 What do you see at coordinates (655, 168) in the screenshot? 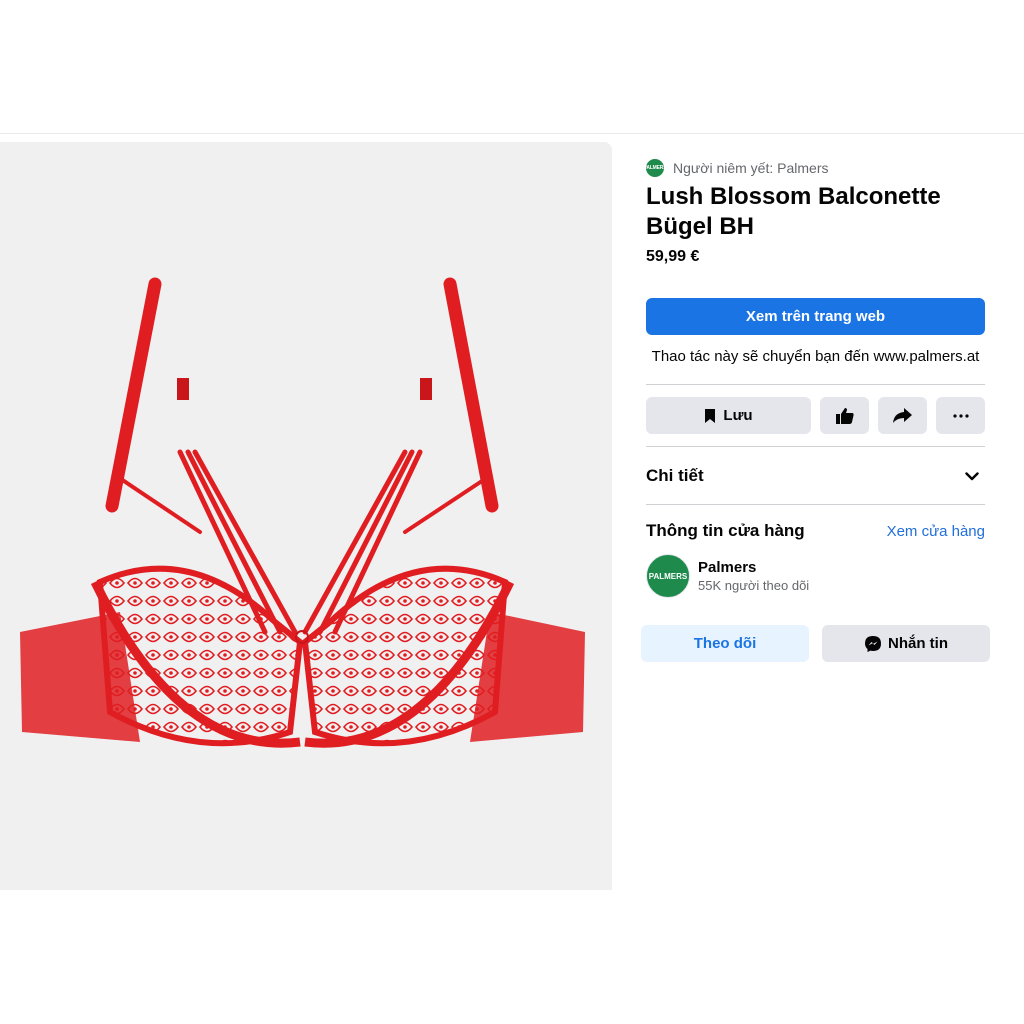
I see `seller-logo: PALMERS` at bounding box center [655, 168].